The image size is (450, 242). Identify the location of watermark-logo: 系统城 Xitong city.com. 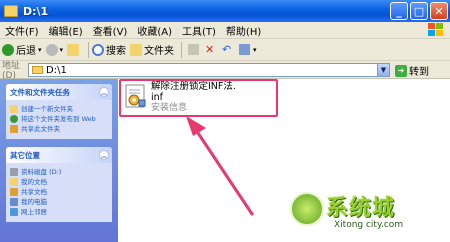
(368, 215).